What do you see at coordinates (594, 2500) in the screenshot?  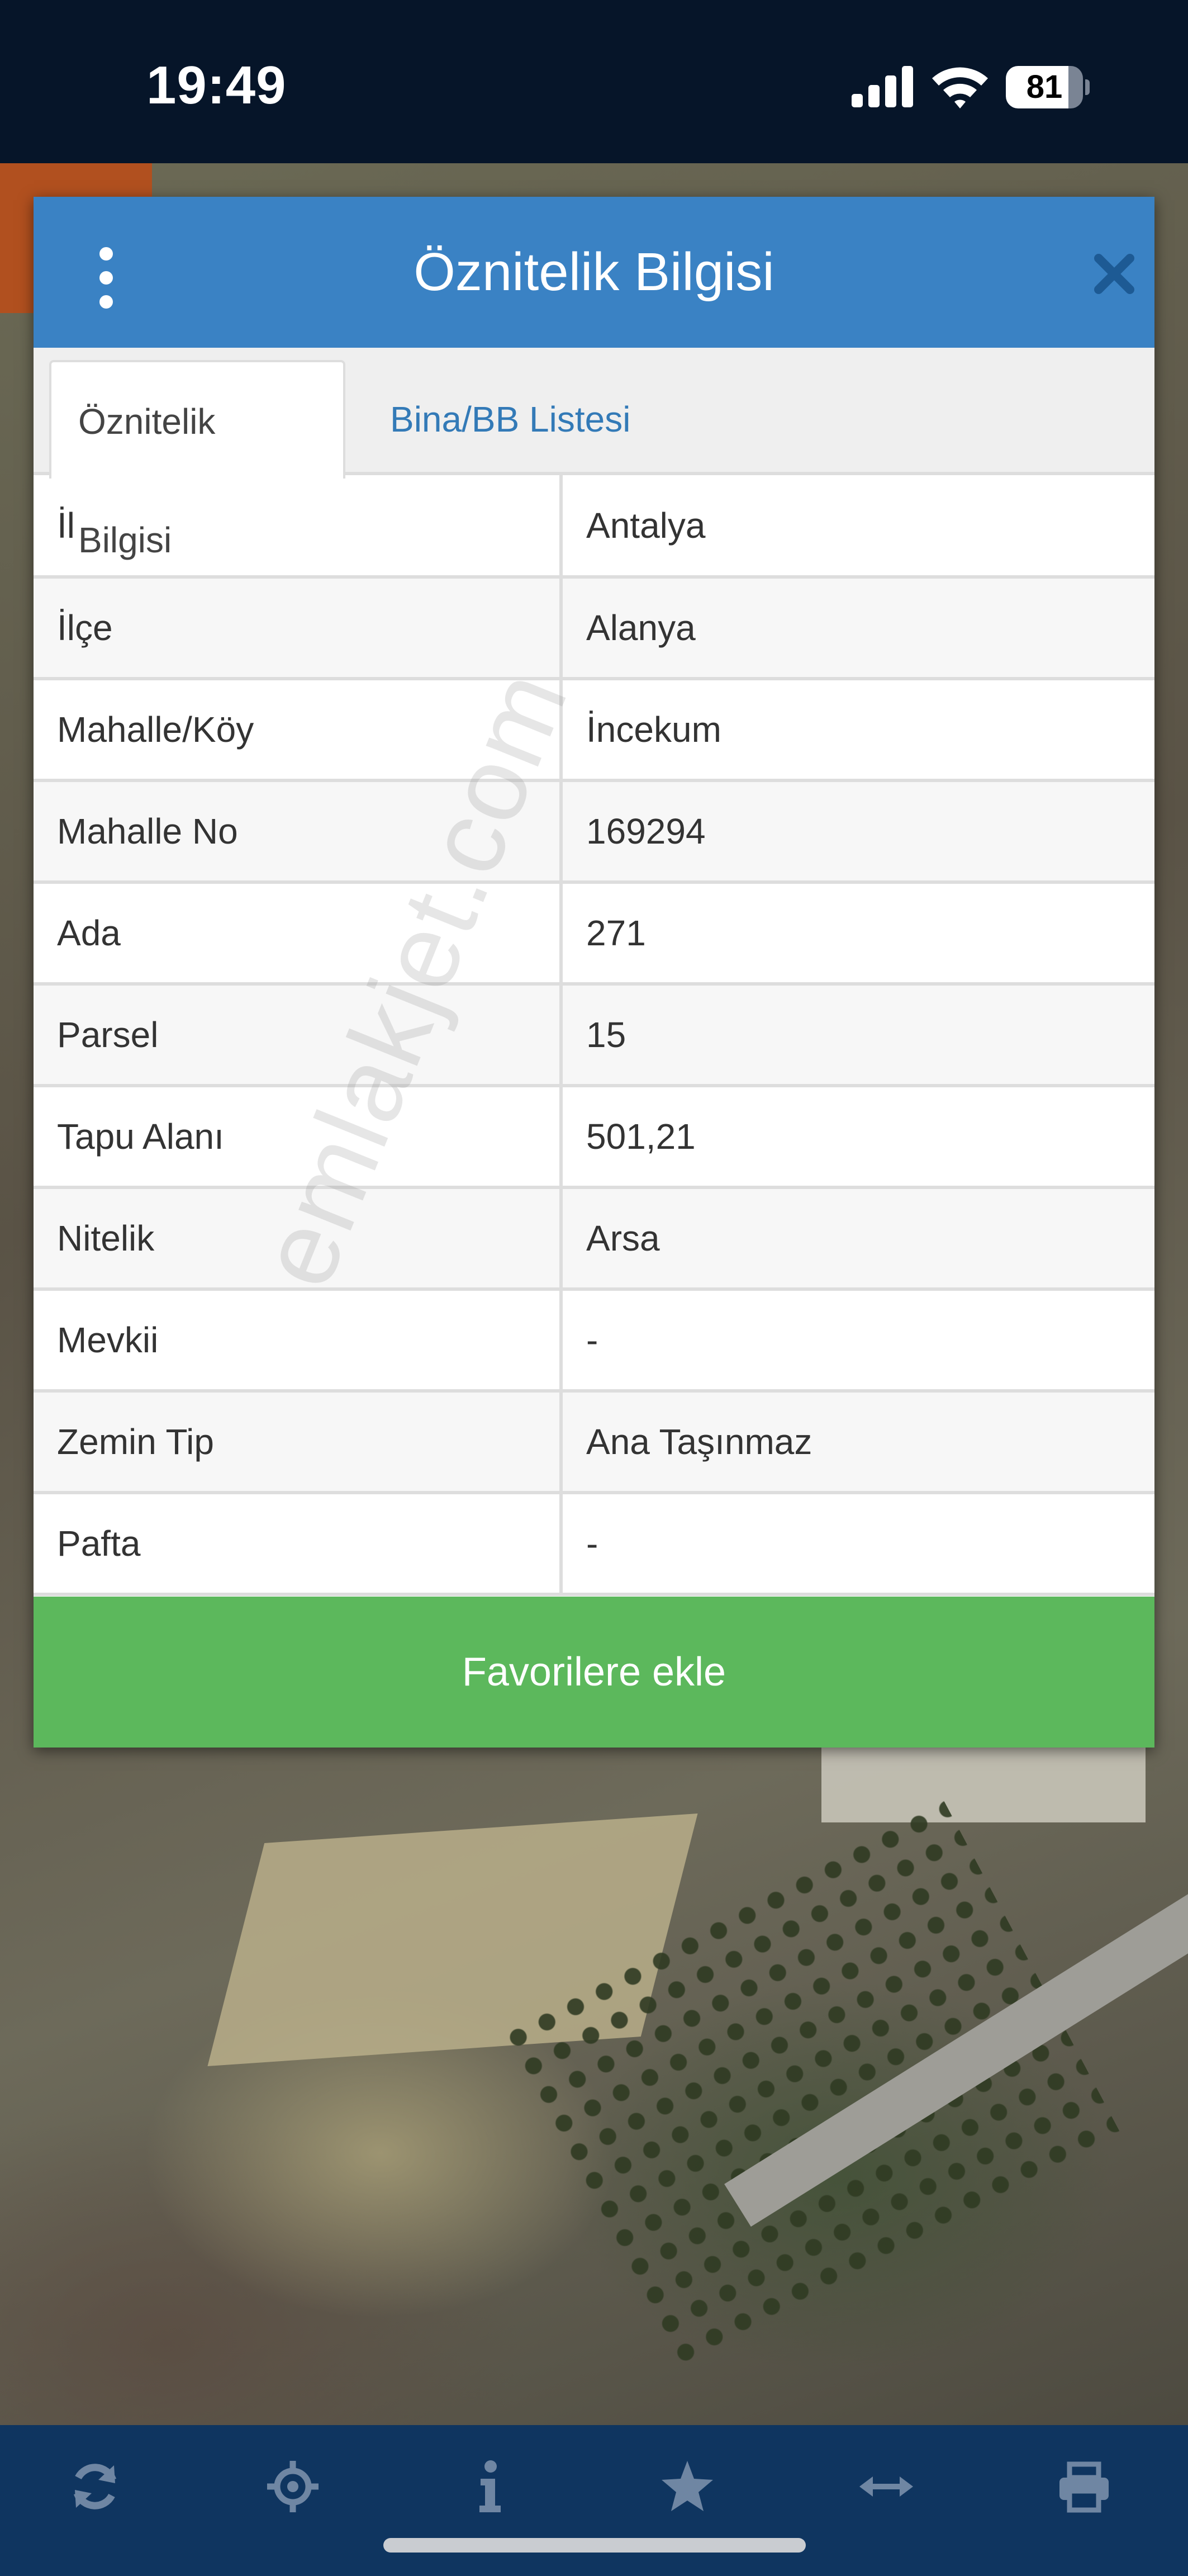 I see `bottom-toolbar` at bounding box center [594, 2500].